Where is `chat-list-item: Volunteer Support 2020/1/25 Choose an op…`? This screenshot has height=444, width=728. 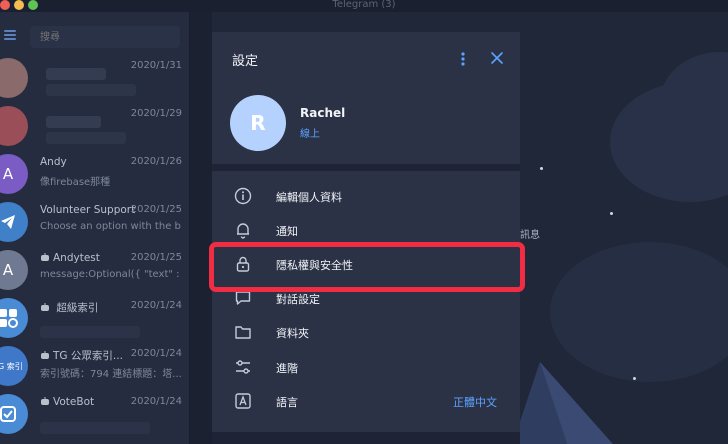
chat-list-item: Volunteer Support 2020/1/25 Choose an op… is located at coordinates (95, 220).